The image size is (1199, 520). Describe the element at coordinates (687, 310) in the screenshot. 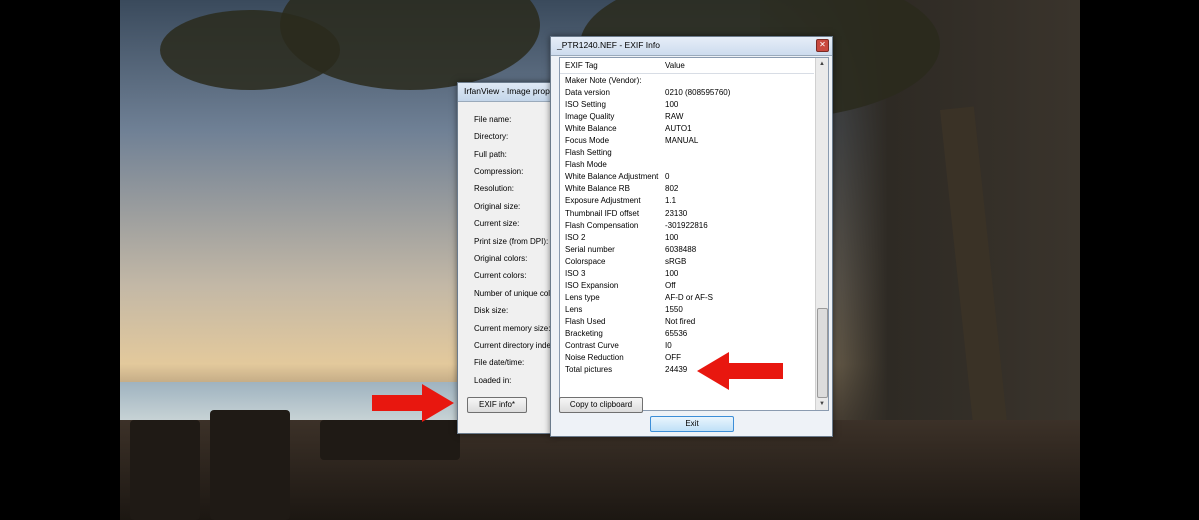

I see `exif-row: Lens 1550` at that location.